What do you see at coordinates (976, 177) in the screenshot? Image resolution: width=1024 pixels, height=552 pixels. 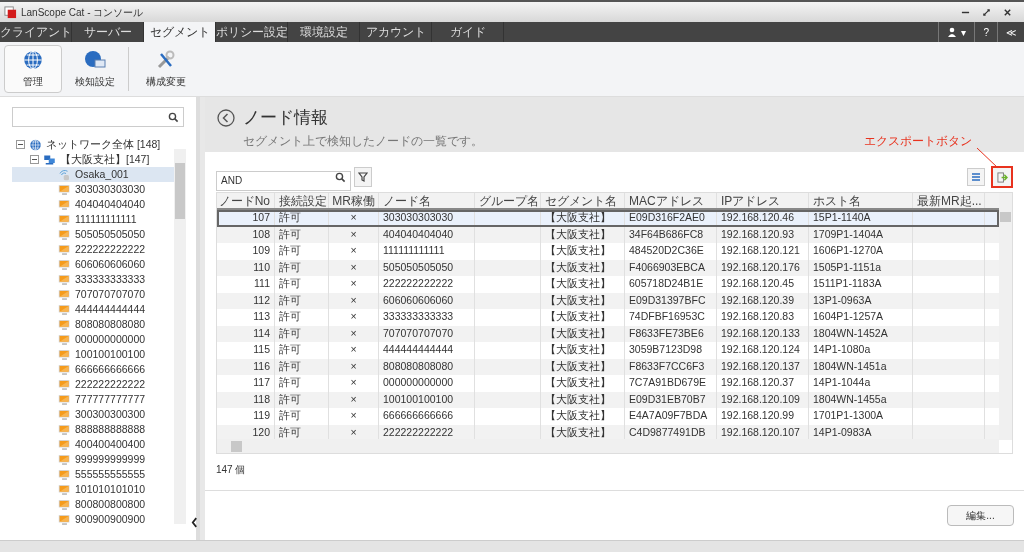 I see `column-list-button` at bounding box center [976, 177].